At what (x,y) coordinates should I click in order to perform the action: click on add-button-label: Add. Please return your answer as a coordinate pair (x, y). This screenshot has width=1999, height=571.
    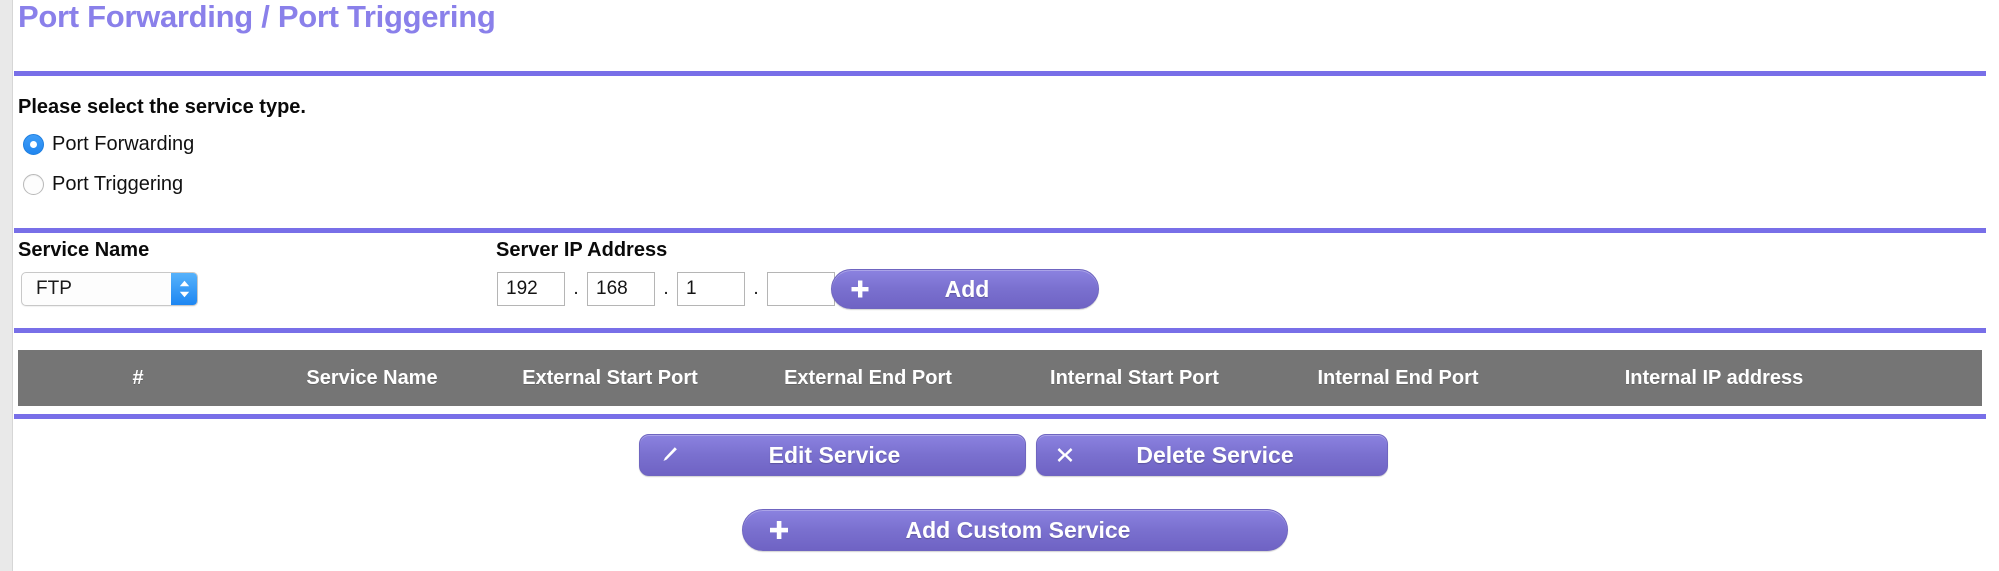
    Looking at the image, I should click on (967, 288).